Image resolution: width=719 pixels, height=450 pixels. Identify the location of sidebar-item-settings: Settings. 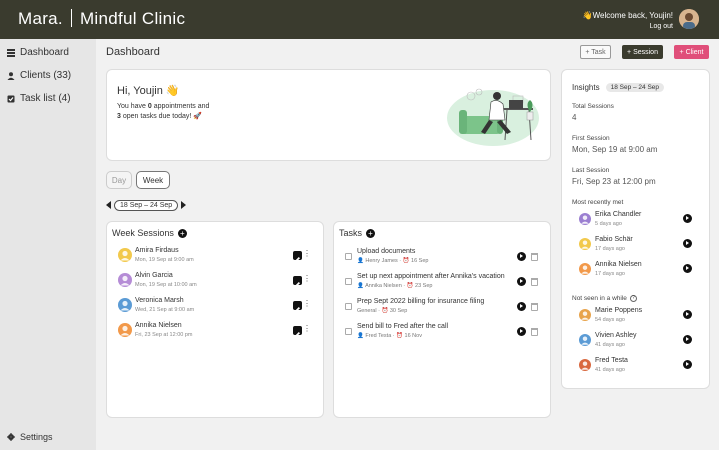
(30, 437).